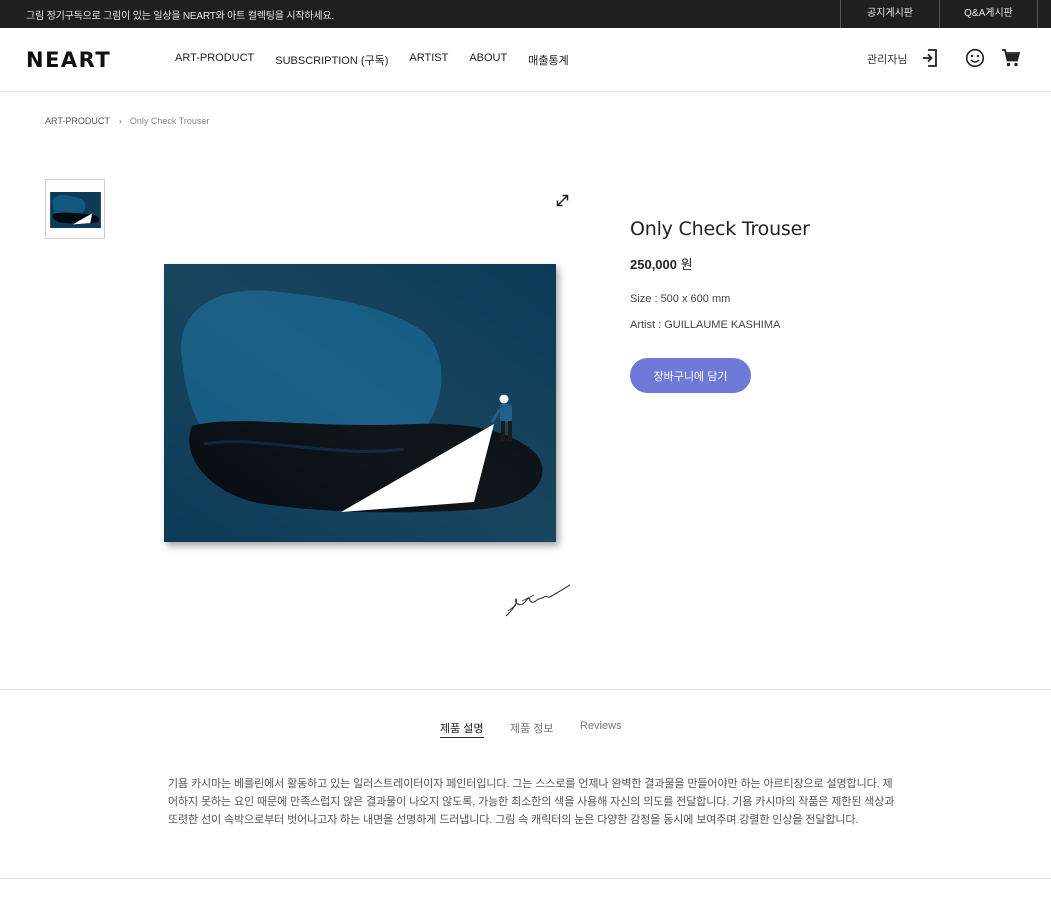  What do you see at coordinates (538, 600) in the screenshot?
I see `artist-signature-image` at bounding box center [538, 600].